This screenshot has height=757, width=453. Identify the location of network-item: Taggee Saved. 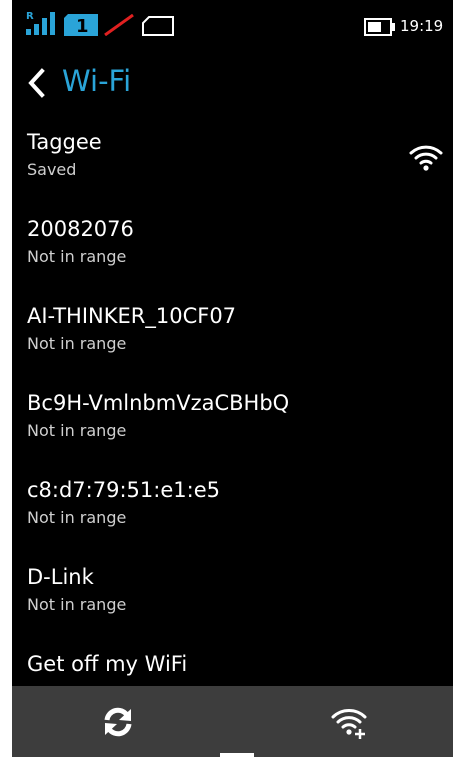
(232, 167).